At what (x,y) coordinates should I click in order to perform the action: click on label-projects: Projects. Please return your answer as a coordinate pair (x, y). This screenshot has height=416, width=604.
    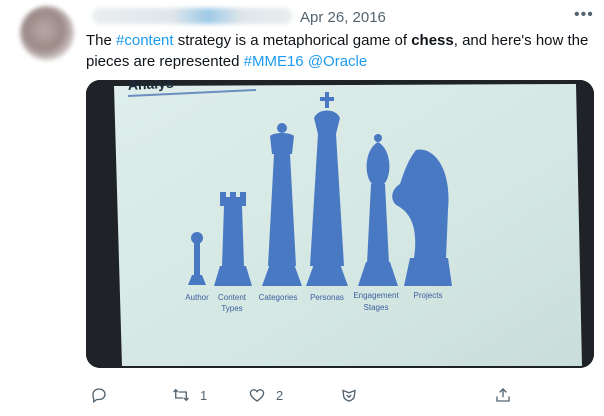
    Looking at the image, I should click on (428, 295).